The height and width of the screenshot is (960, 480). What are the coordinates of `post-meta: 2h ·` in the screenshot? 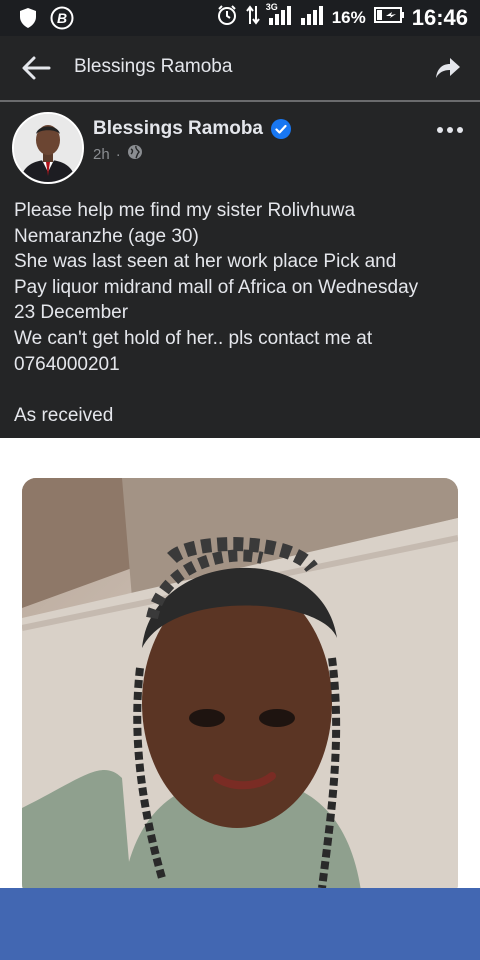 It's located at (118, 154).